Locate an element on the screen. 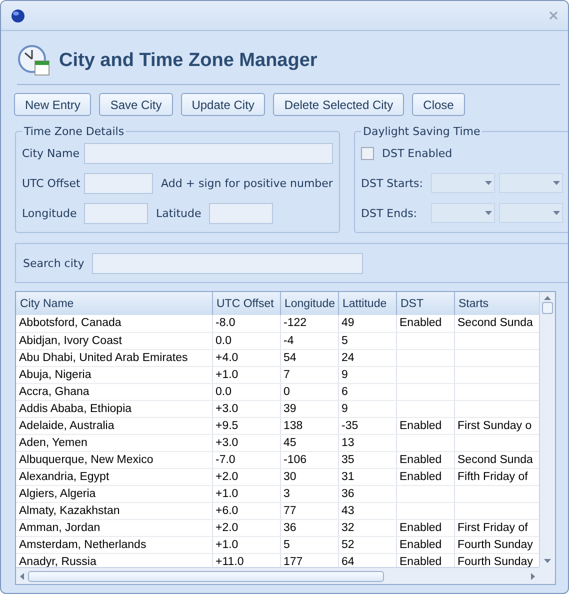 The width and height of the screenshot is (569, 594). table-cell: 30 is located at coordinates (309, 476).